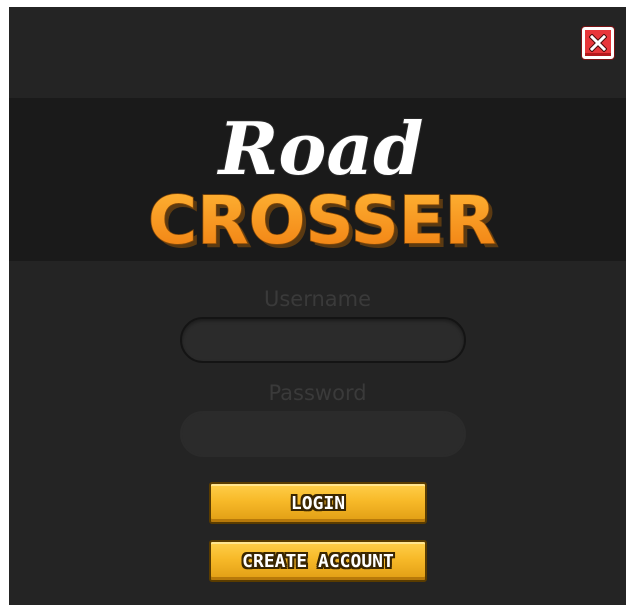  I want to click on close-x-icon, so click(598, 43).